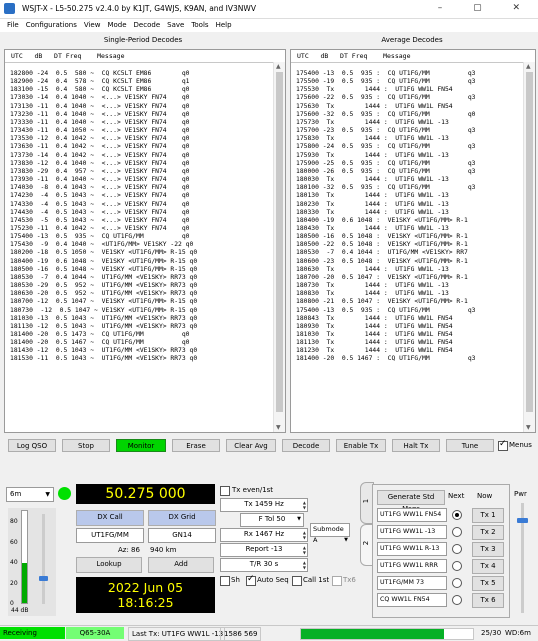 The height and width of the screenshot is (641, 538). I want to click on power-slider-track, so click(522, 558).